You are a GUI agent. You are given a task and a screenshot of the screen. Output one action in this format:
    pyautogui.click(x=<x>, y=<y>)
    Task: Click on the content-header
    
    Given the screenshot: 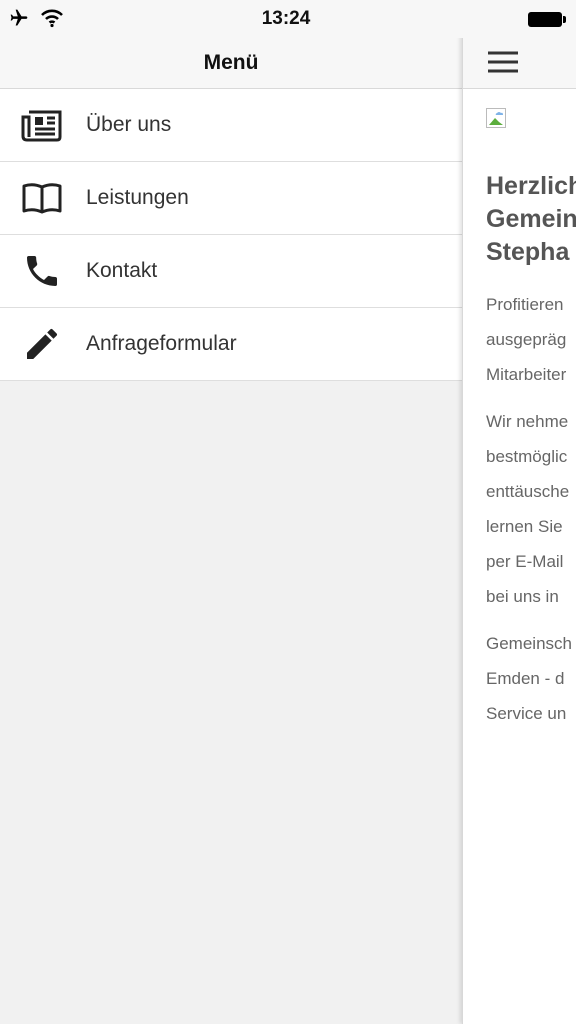 What is the action you would take?
    pyautogui.click(x=519, y=63)
    